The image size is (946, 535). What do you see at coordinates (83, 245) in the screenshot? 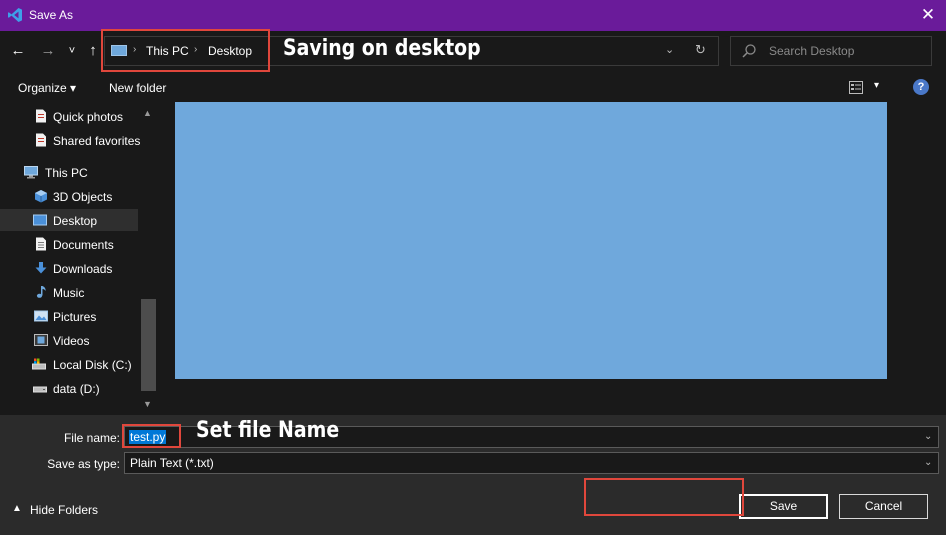
I see `sidebar-item-label: Documents` at bounding box center [83, 245].